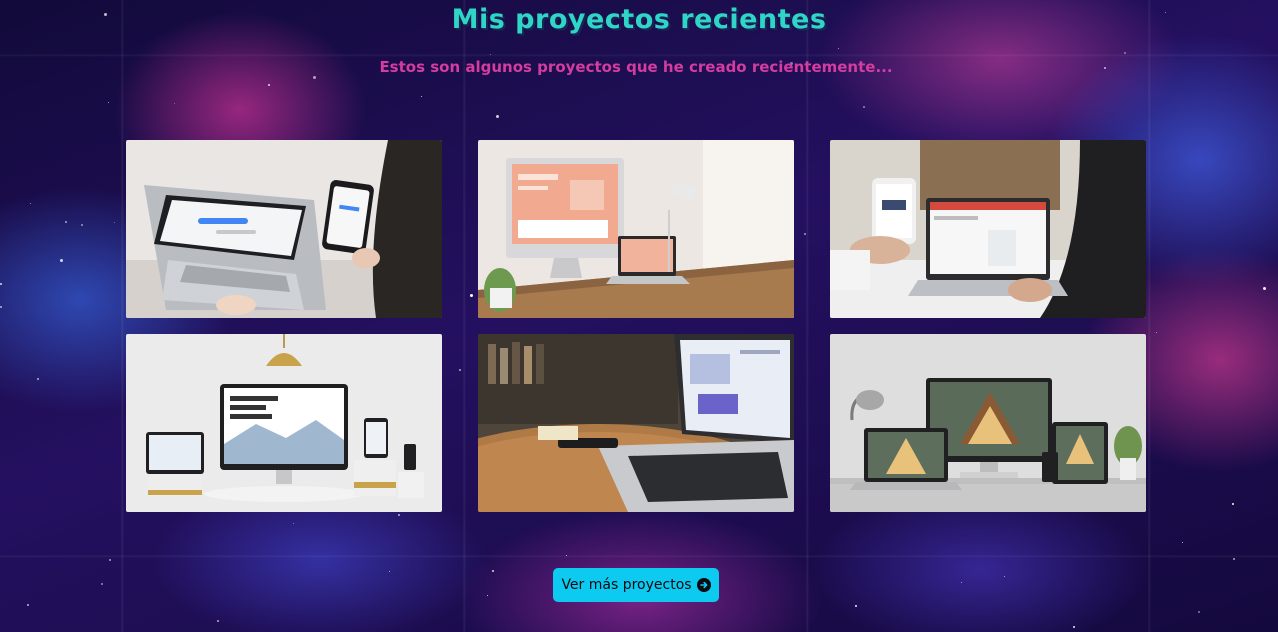 This screenshot has height=632, width=1278. What do you see at coordinates (626, 585) in the screenshot?
I see `see-more-projects-label: Ver más proyectos` at bounding box center [626, 585].